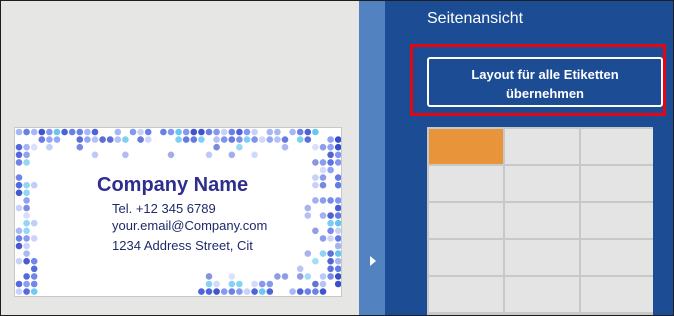  What do you see at coordinates (545, 82) in the screenshot?
I see `apply-layout-to-all-labels-button: Layout für alle Etiketten übernehmen` at bounding box center [545, 82].